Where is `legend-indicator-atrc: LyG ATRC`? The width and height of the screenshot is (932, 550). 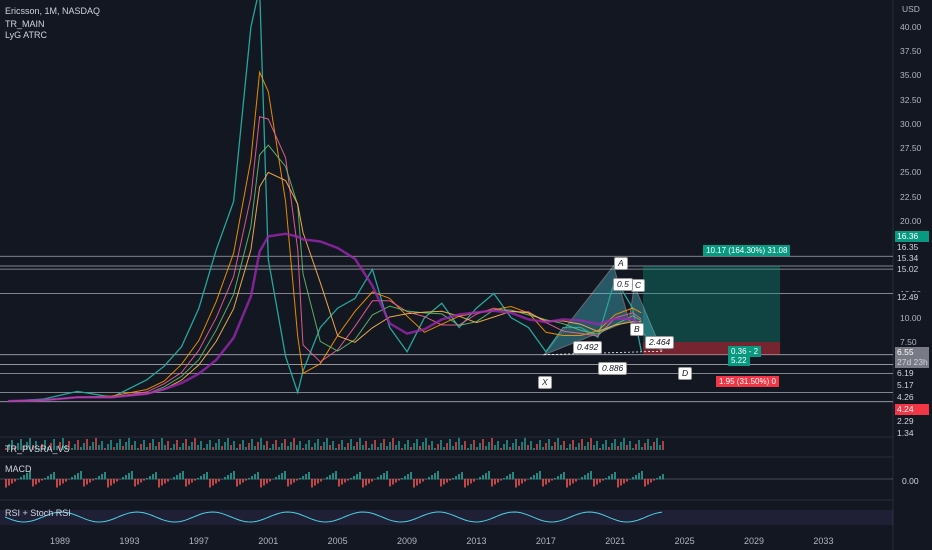
legend-indicator-atrc: LyG ATRC is located at coordinates (26, 35).